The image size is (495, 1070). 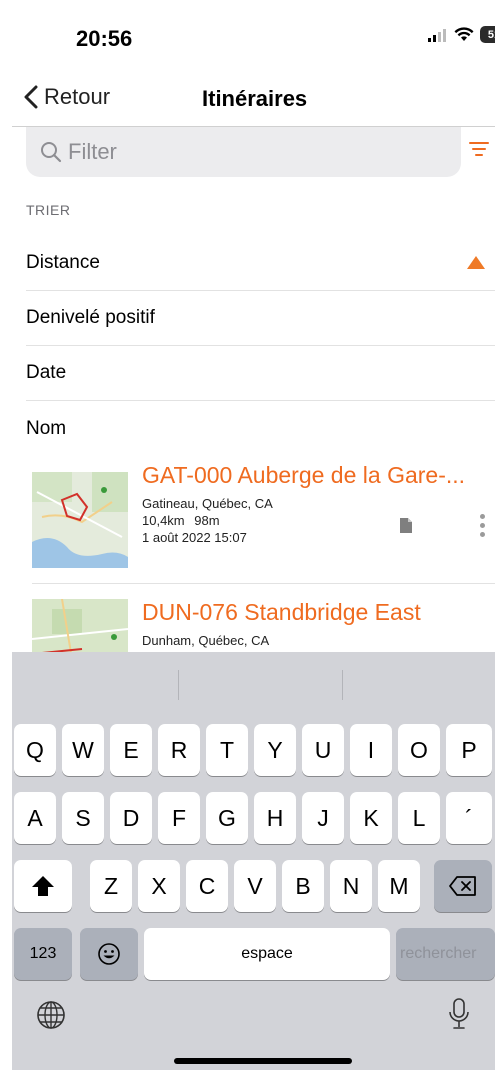 What do you see at coordinates (111, 886) in the screenshot?
I see `key-z: Z` at bounding box center [111, 886].